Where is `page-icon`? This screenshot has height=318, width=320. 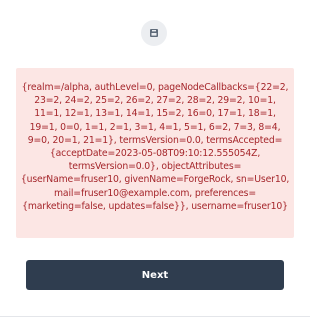 page-icon is located at coordinates (154, 33).